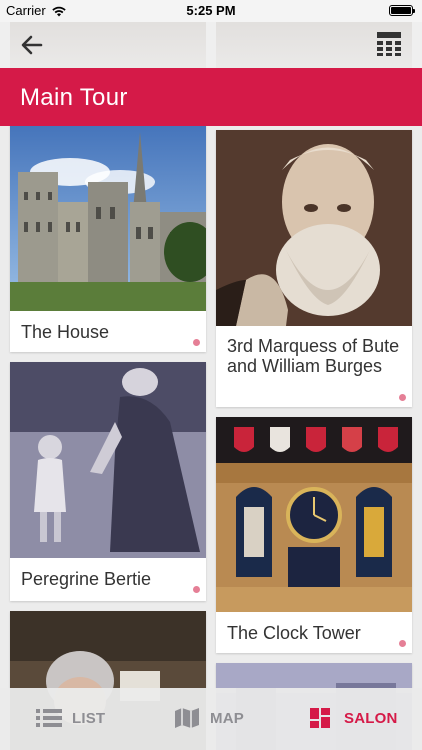  I want to click on bottom-tab-bar: LIST MAP SALON, so click(211, 719).